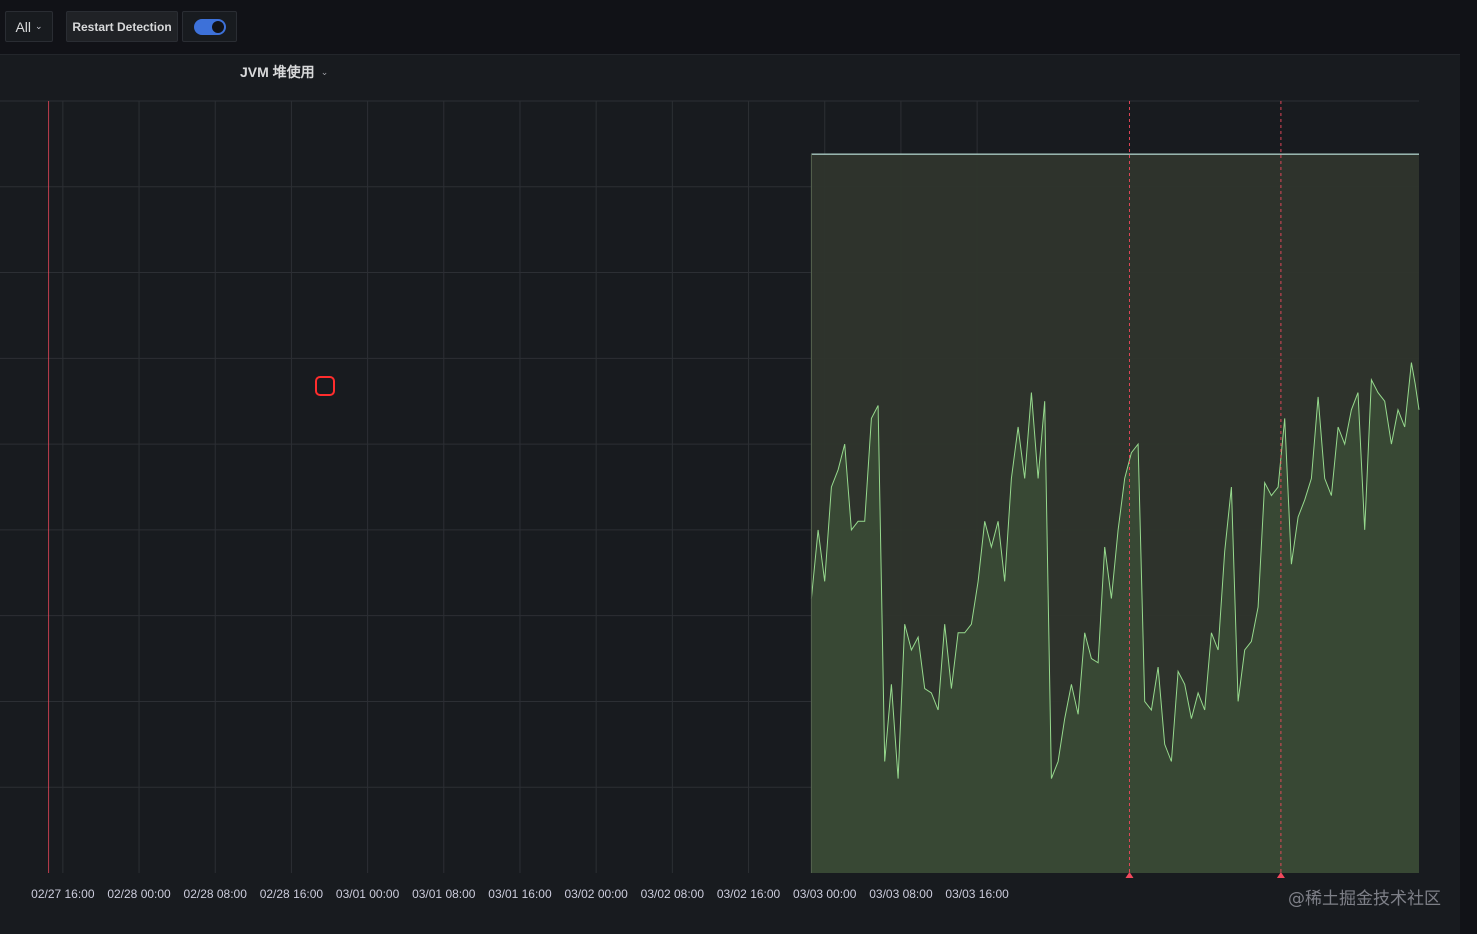  Describe the element at coordinates (596, 894) in the screenshot. I see `x-tick-label: 03/02 00:00` at that location.